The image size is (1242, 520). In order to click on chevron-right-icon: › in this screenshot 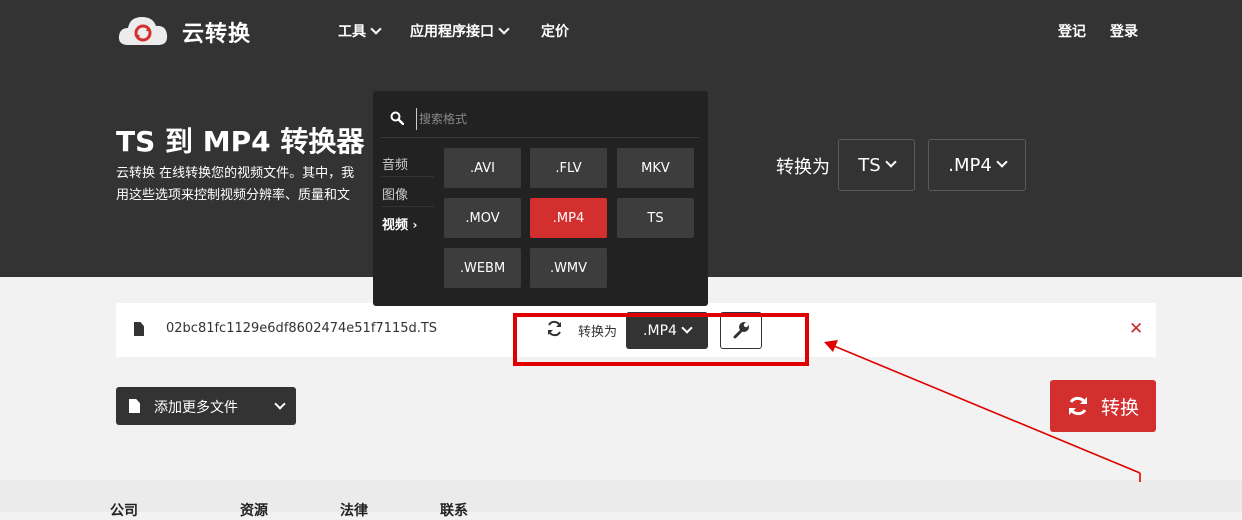, I will do `click(415, 225)`.